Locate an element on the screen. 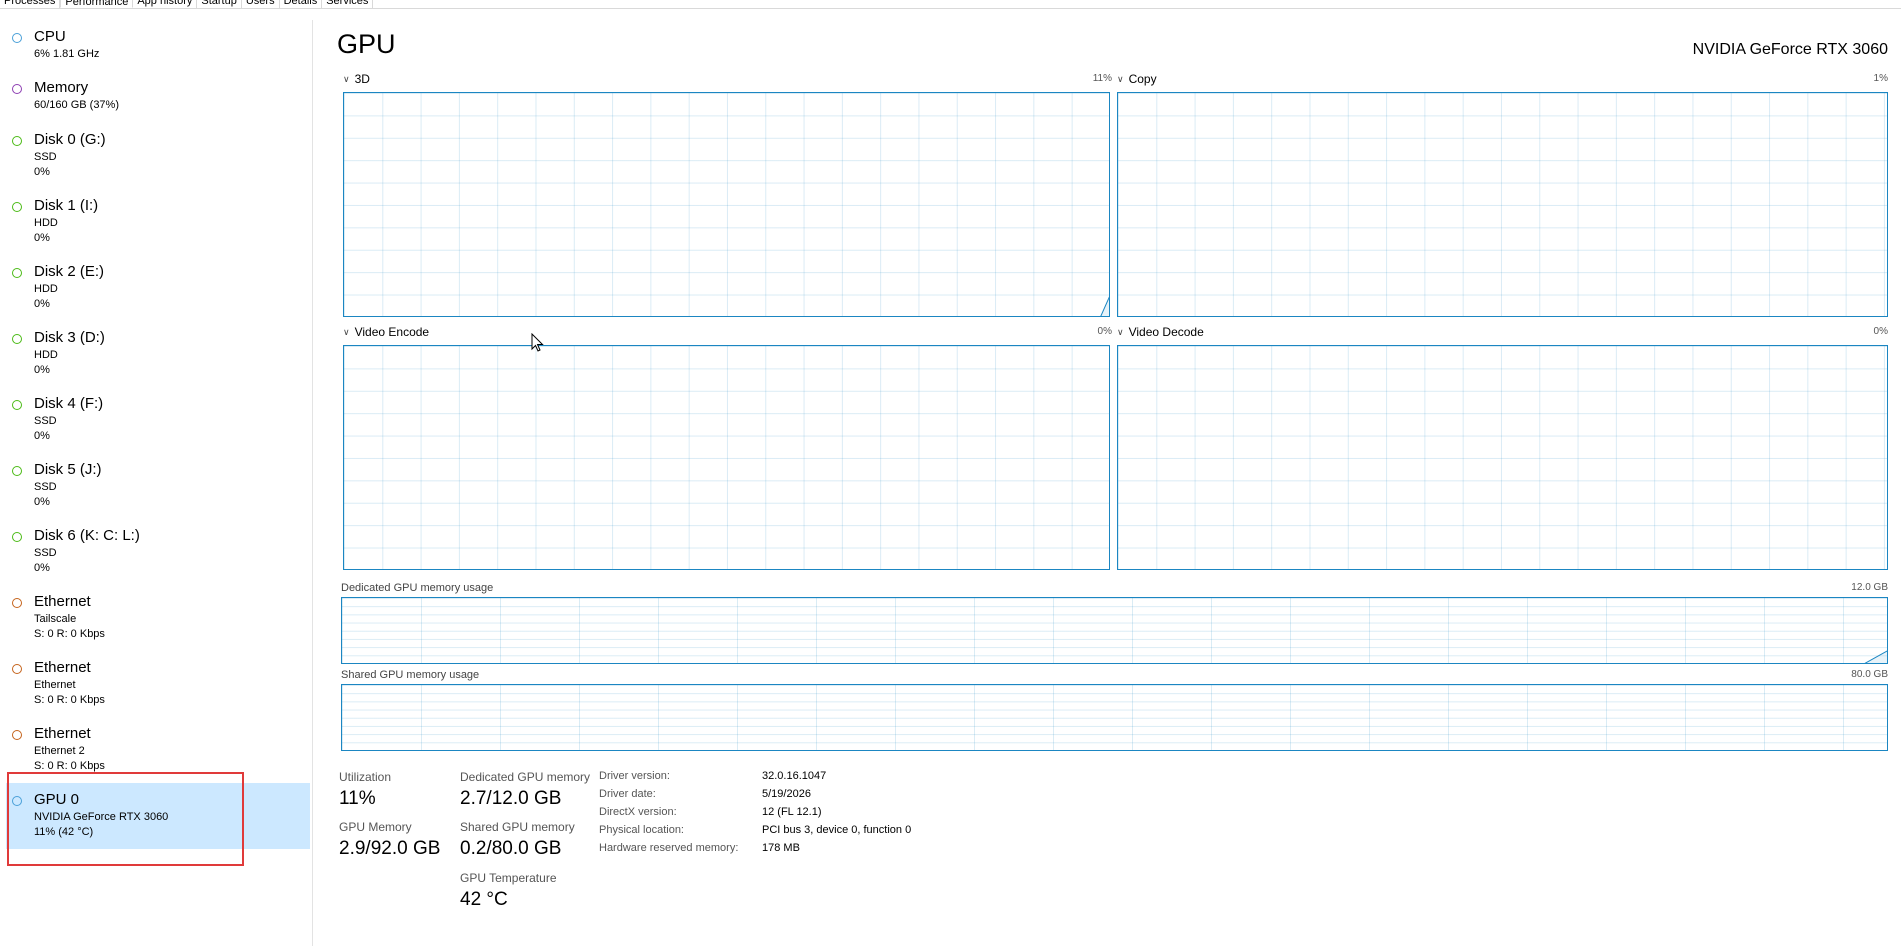 The height and width of the screenshot is (946, 1901). sidebar-item-usage: 11% (42 °C) is located at coordinates (64, 832).